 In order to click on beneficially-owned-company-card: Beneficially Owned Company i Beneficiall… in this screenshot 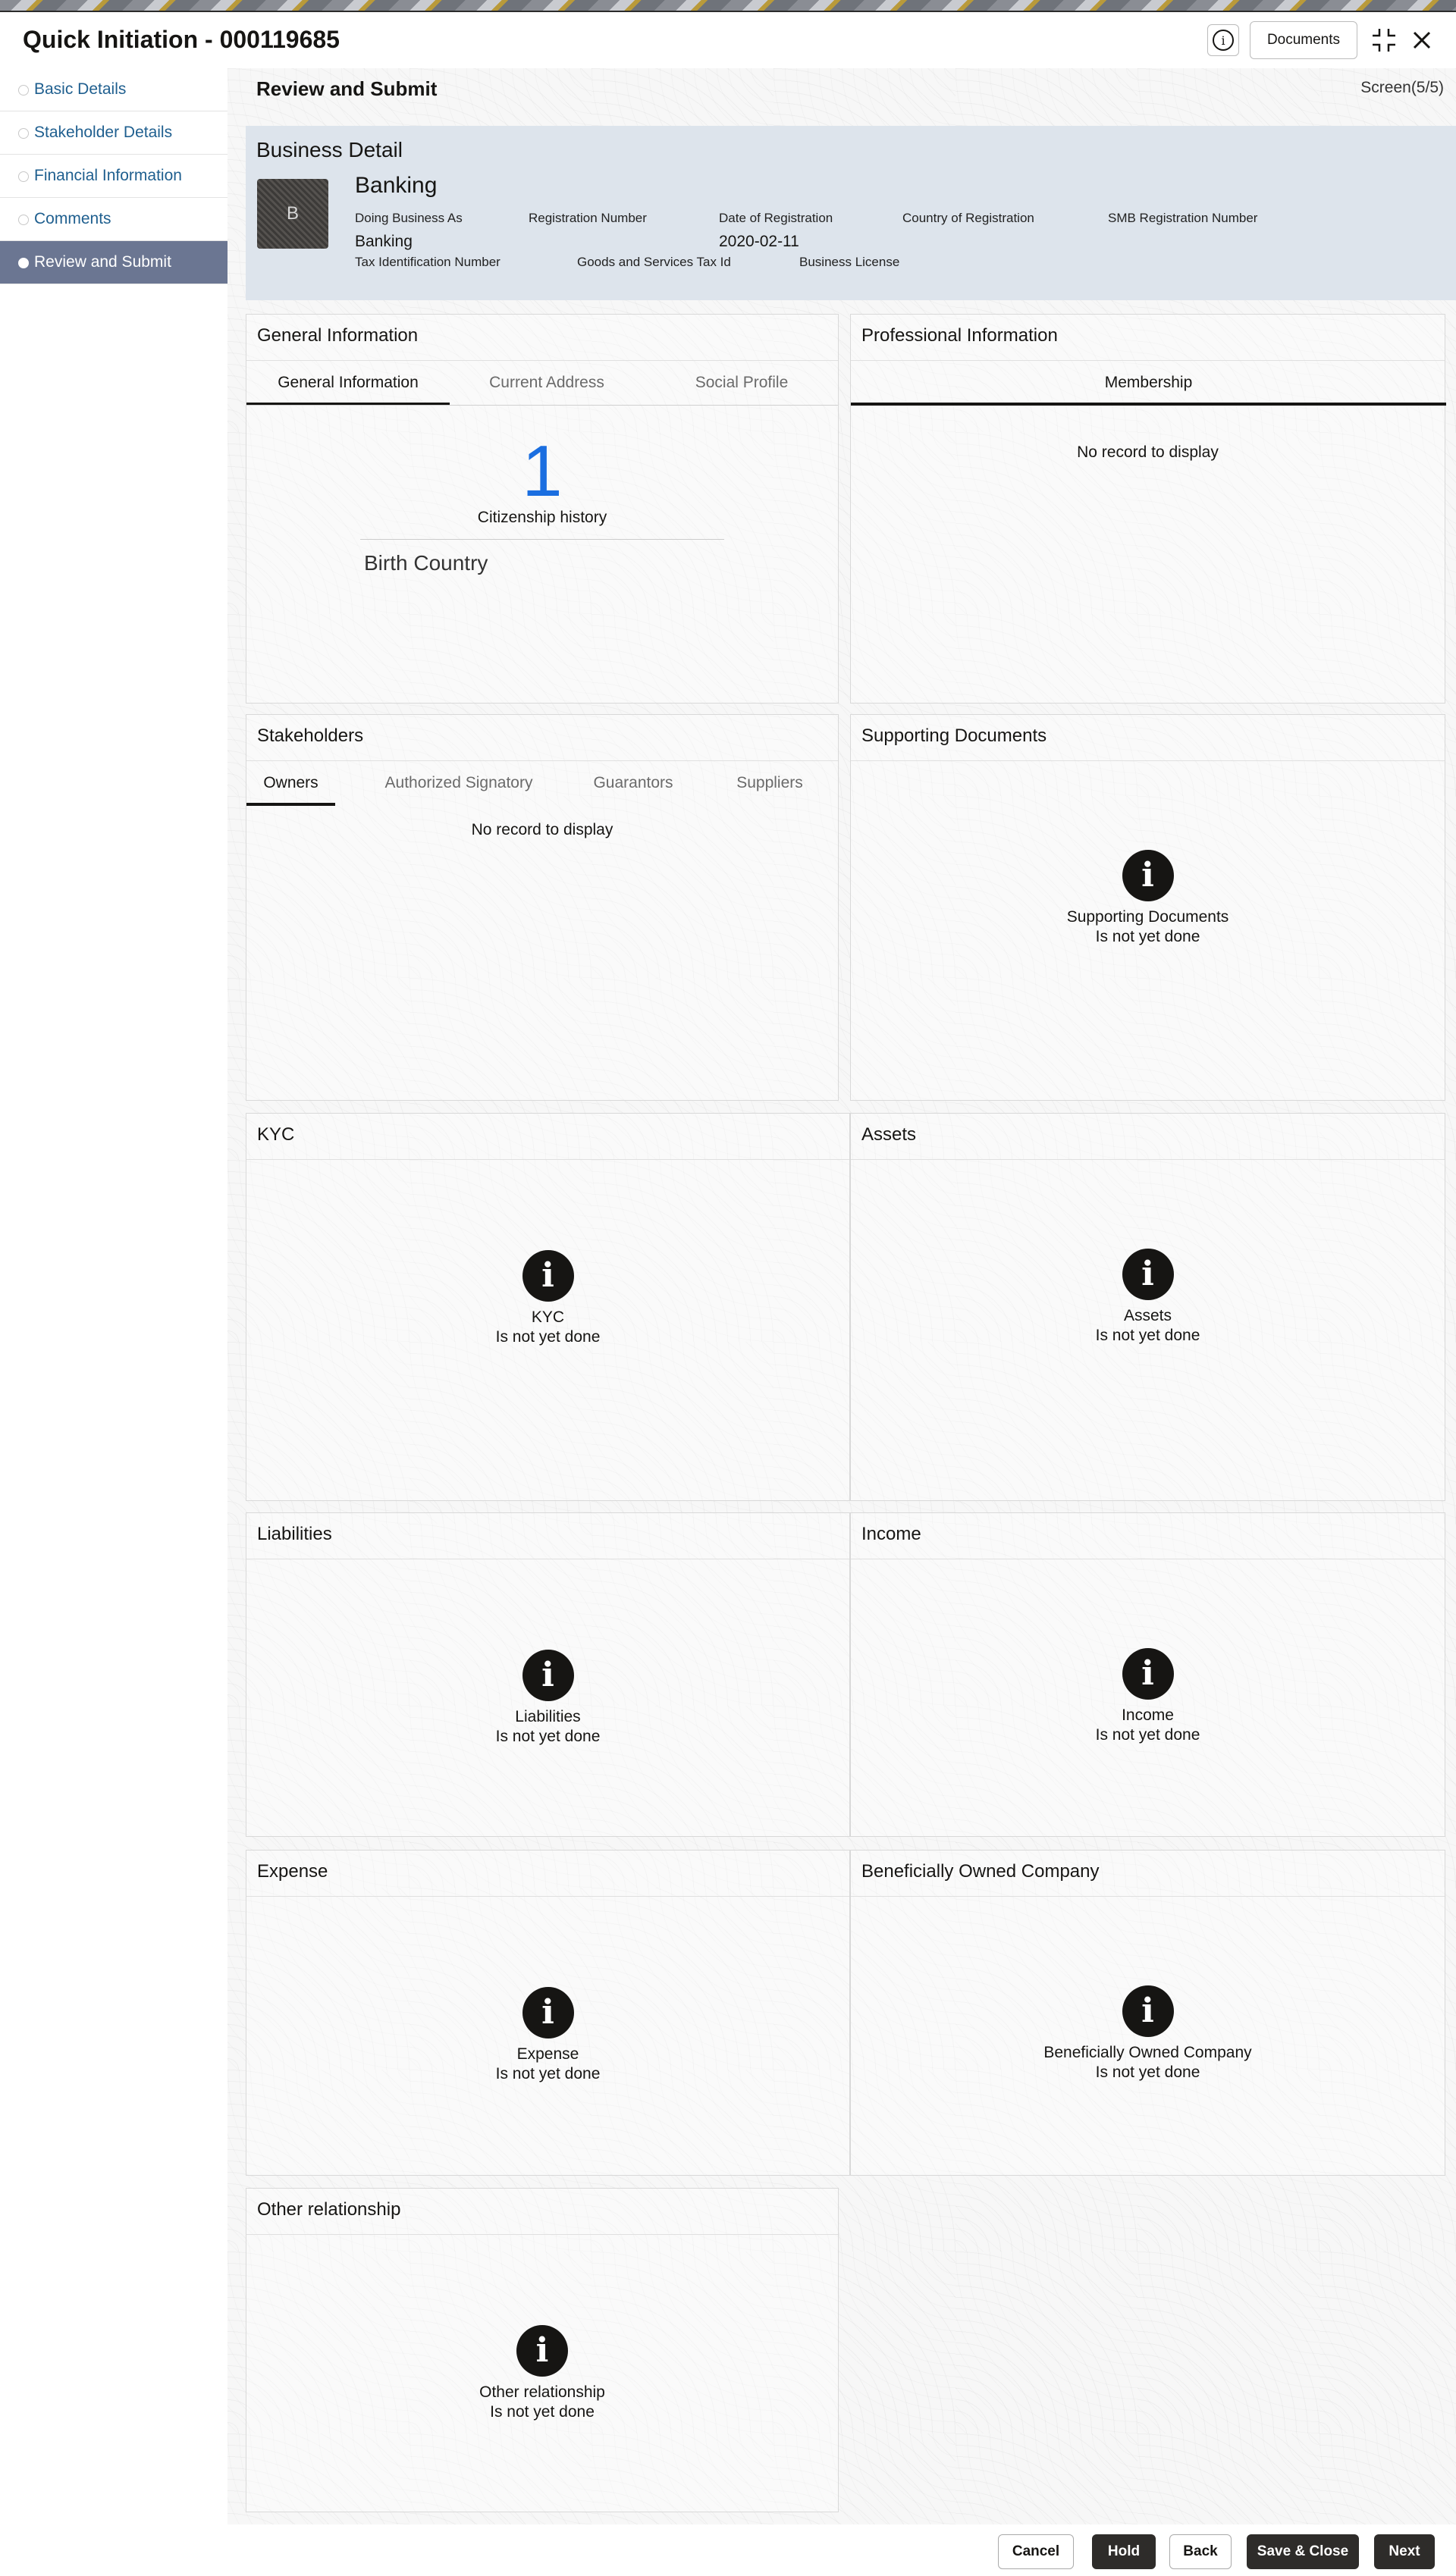, I will do `click(1147, 2013)`.